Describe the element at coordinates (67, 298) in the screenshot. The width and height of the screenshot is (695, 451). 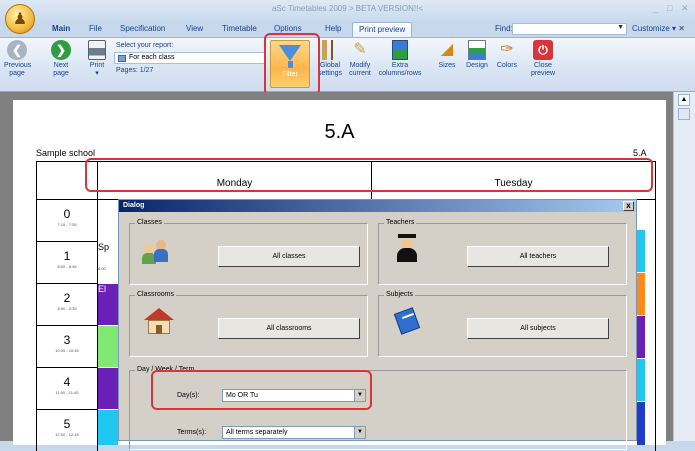
I see `period-number: 2` at that location.